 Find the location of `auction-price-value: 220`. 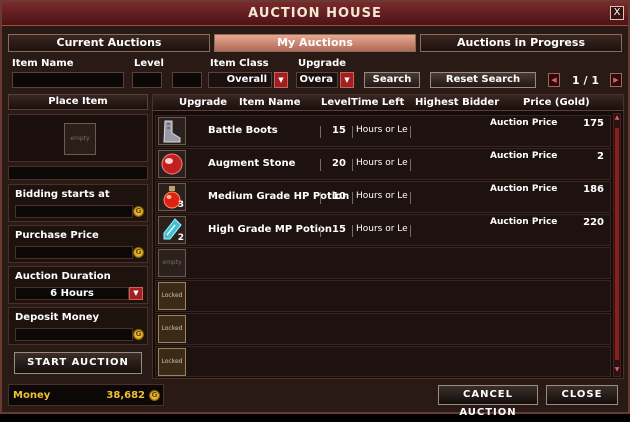

auction-price-value: 220 is located at coordinates (593, 222).